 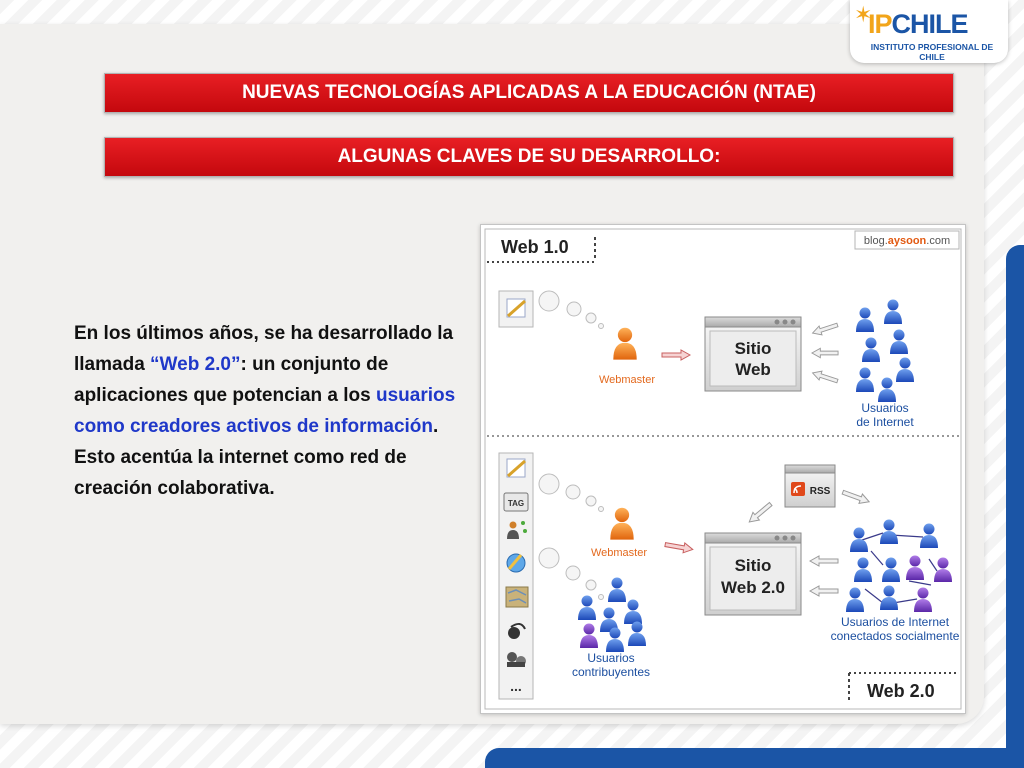 What do you see at coordinates (884, 408) in the screenshot?
I see `internet-users-label-1: Usuarios` at bounding box center [884, 408].